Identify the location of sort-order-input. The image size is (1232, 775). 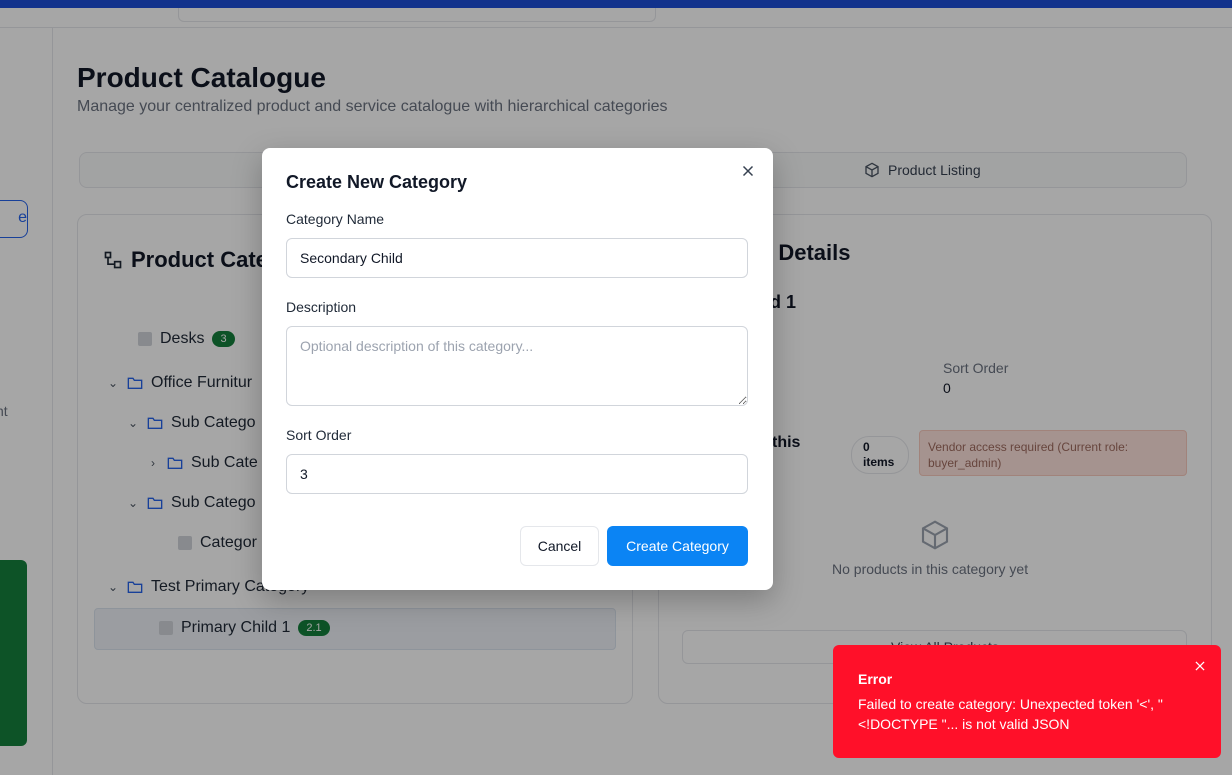
(517, 474).